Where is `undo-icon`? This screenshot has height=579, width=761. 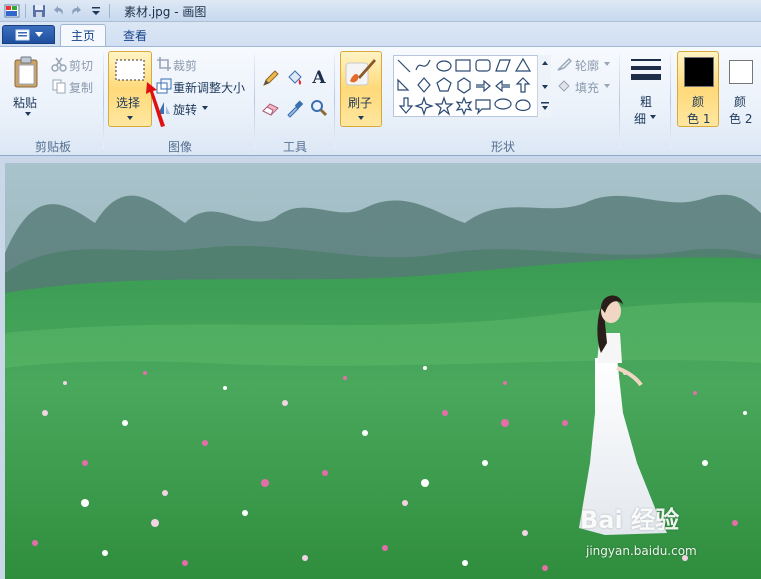 undo-icon is located at coordinates (58, 11).